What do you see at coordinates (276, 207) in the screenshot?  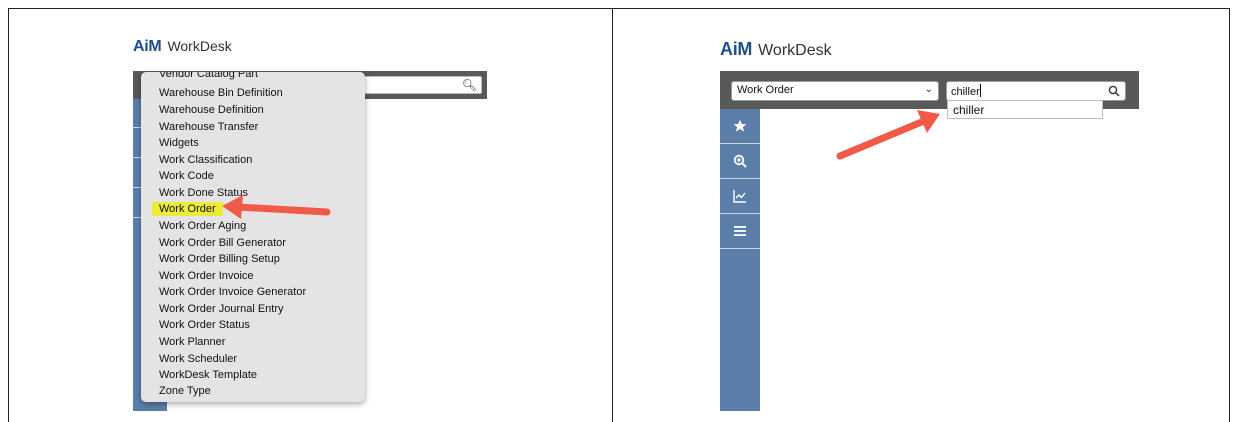 I see `arrow-left-annotation` at bounding box center [276, 207].